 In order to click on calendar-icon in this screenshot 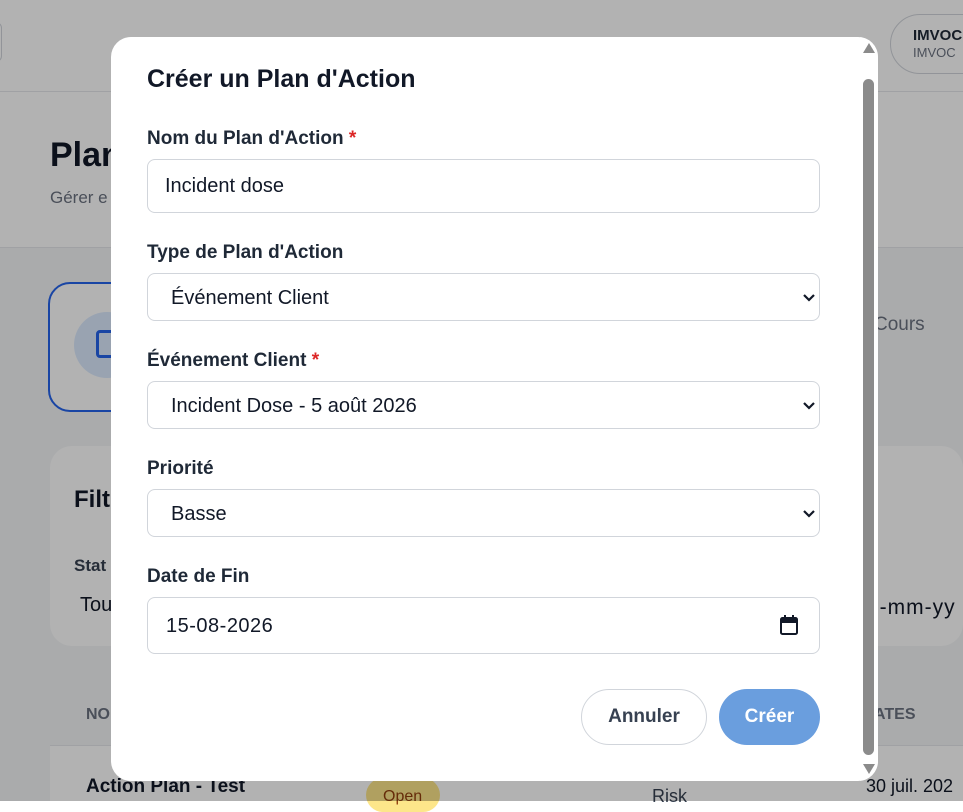, I will do `click(789, 625)`.